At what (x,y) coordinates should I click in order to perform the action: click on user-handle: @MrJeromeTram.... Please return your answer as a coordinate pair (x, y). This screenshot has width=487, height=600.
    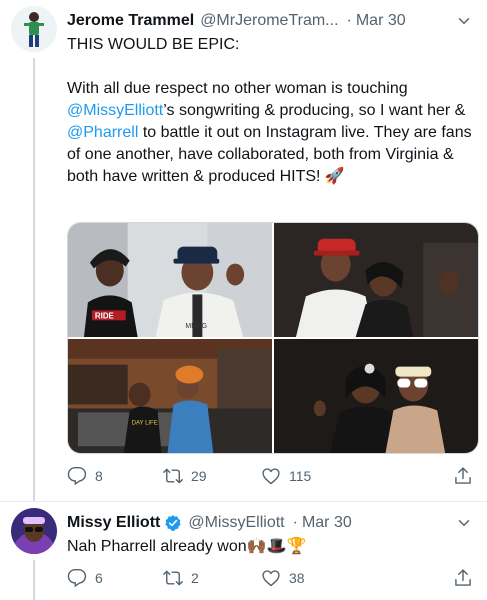
    Looking at the image, I should click on (269, 21).